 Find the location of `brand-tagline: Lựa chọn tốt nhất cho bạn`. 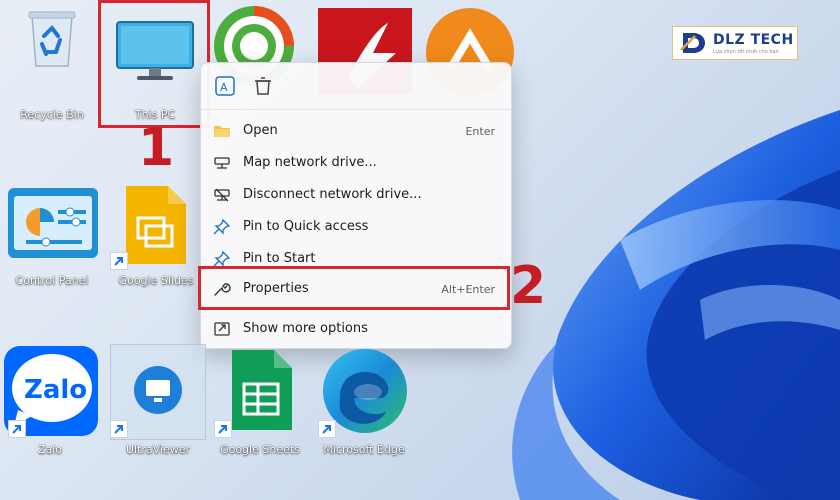

brand-tagline: Lựa chọn tốt nhất cho bạn is located at coordinates (746, 52).